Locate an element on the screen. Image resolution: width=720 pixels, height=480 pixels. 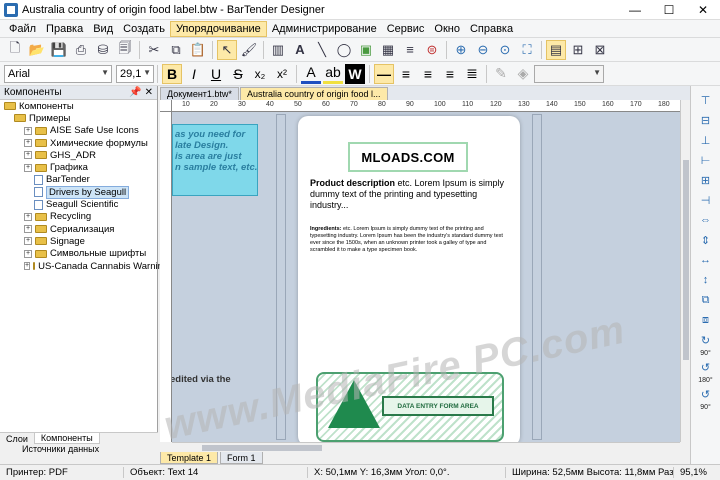
vertical-scrollbar is located at coordinates (685, 271).